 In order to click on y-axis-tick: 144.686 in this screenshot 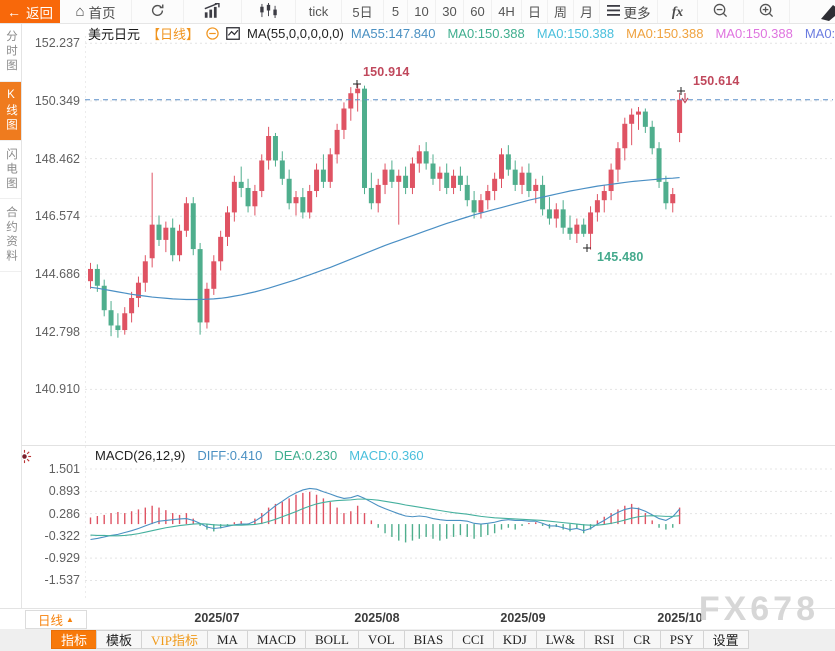, I will do `click(57, 273)`.